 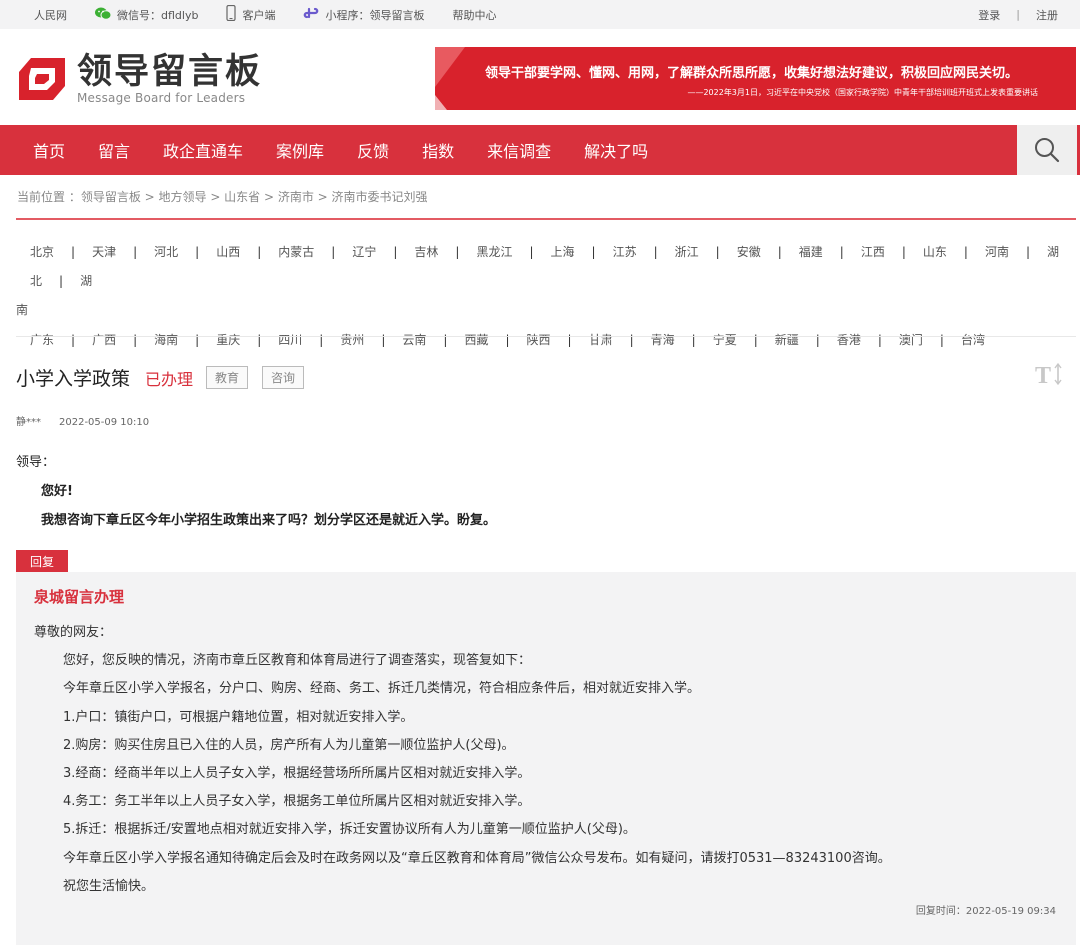 What do you see at coordinates (300, 150) in the screenshot?
I see `nav-item-cases: 案例库` at bounding box center [300, 150].